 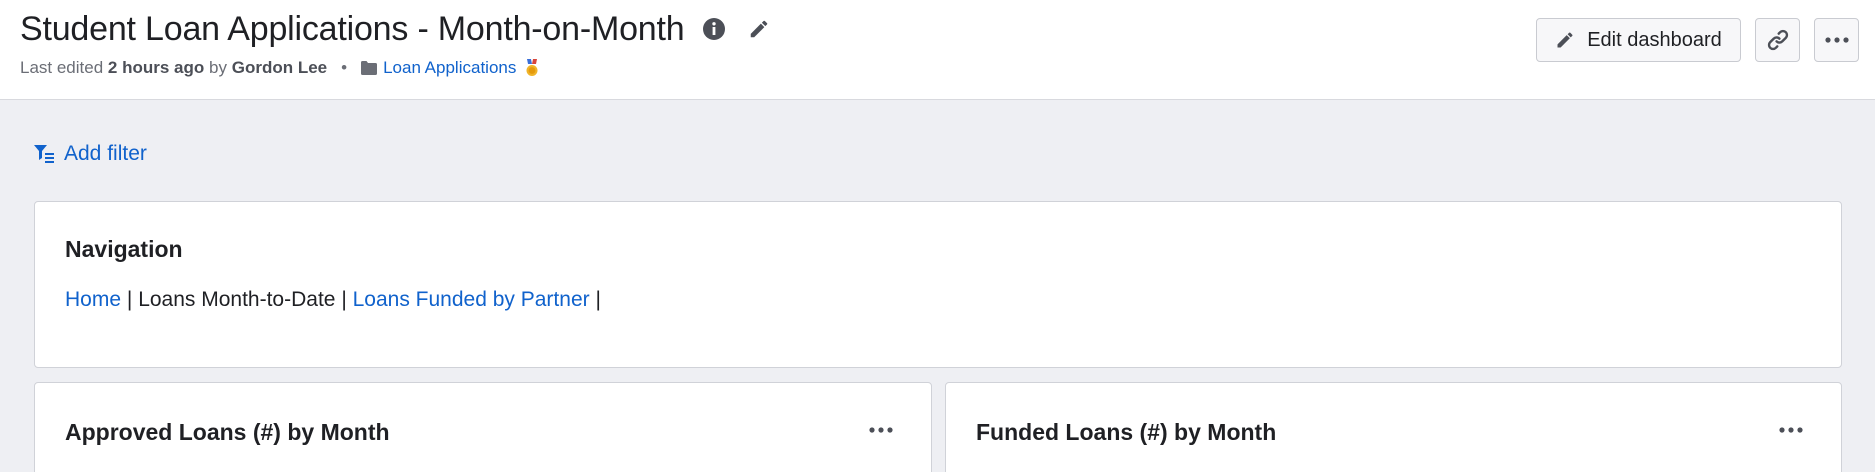 I want to click on nav-link-loans-funded-by-partner: Loans Funded by Partner, so click(x=471, y=299).